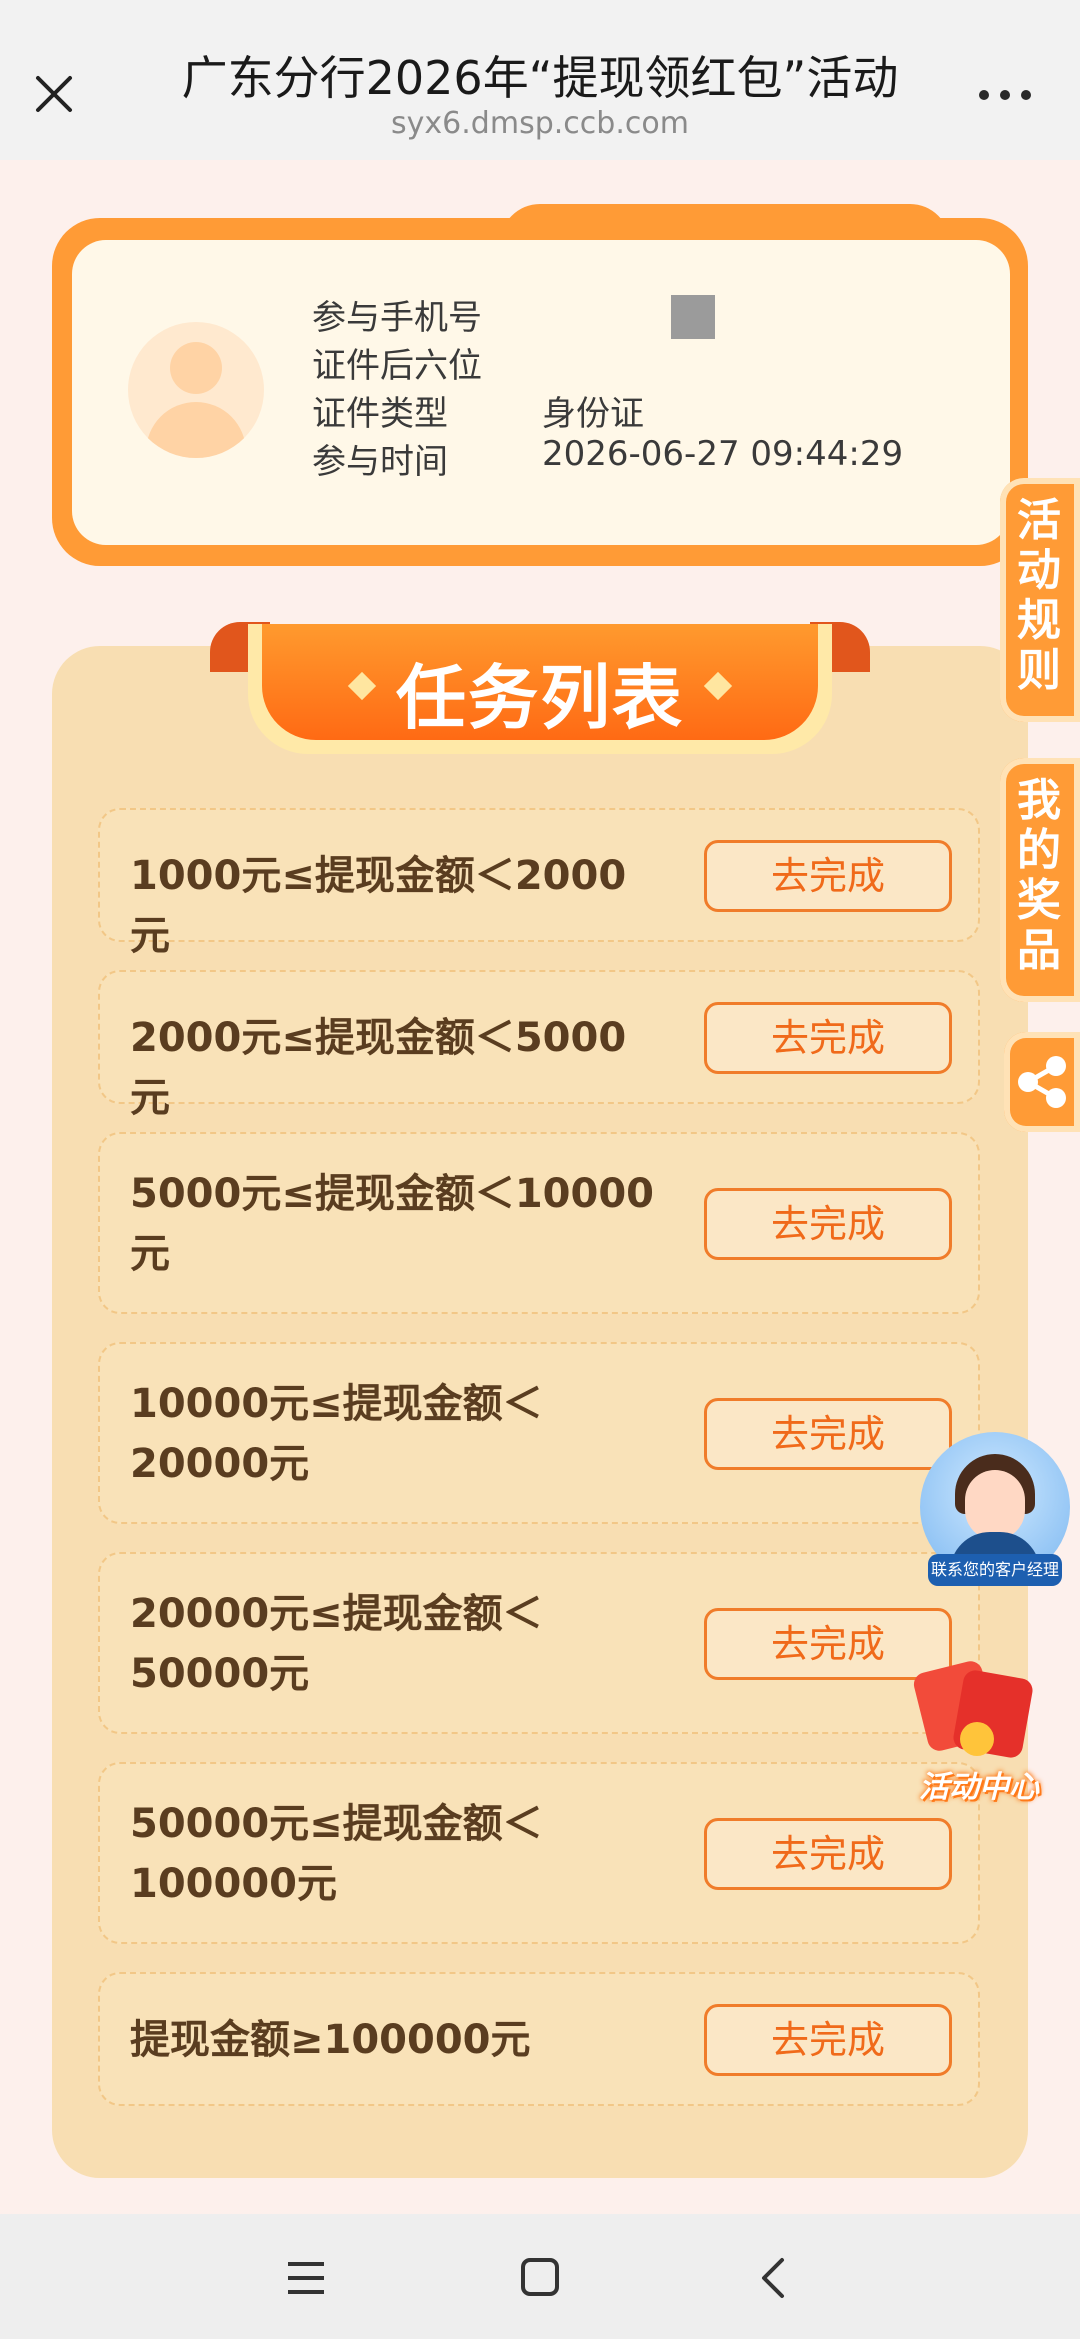  What do you see at coordinates (774, 2278) in the screenshot?
I see `back-icon` at bounding box center [774, 2278].